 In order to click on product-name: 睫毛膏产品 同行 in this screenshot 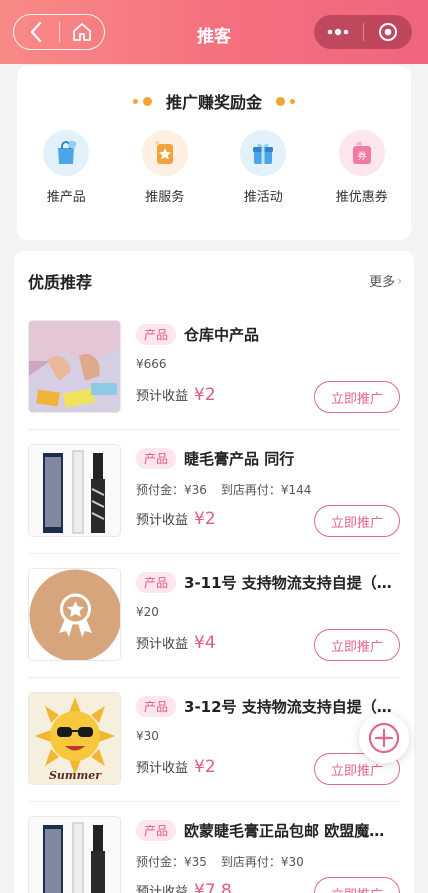, I will do `click(239, 459)`.